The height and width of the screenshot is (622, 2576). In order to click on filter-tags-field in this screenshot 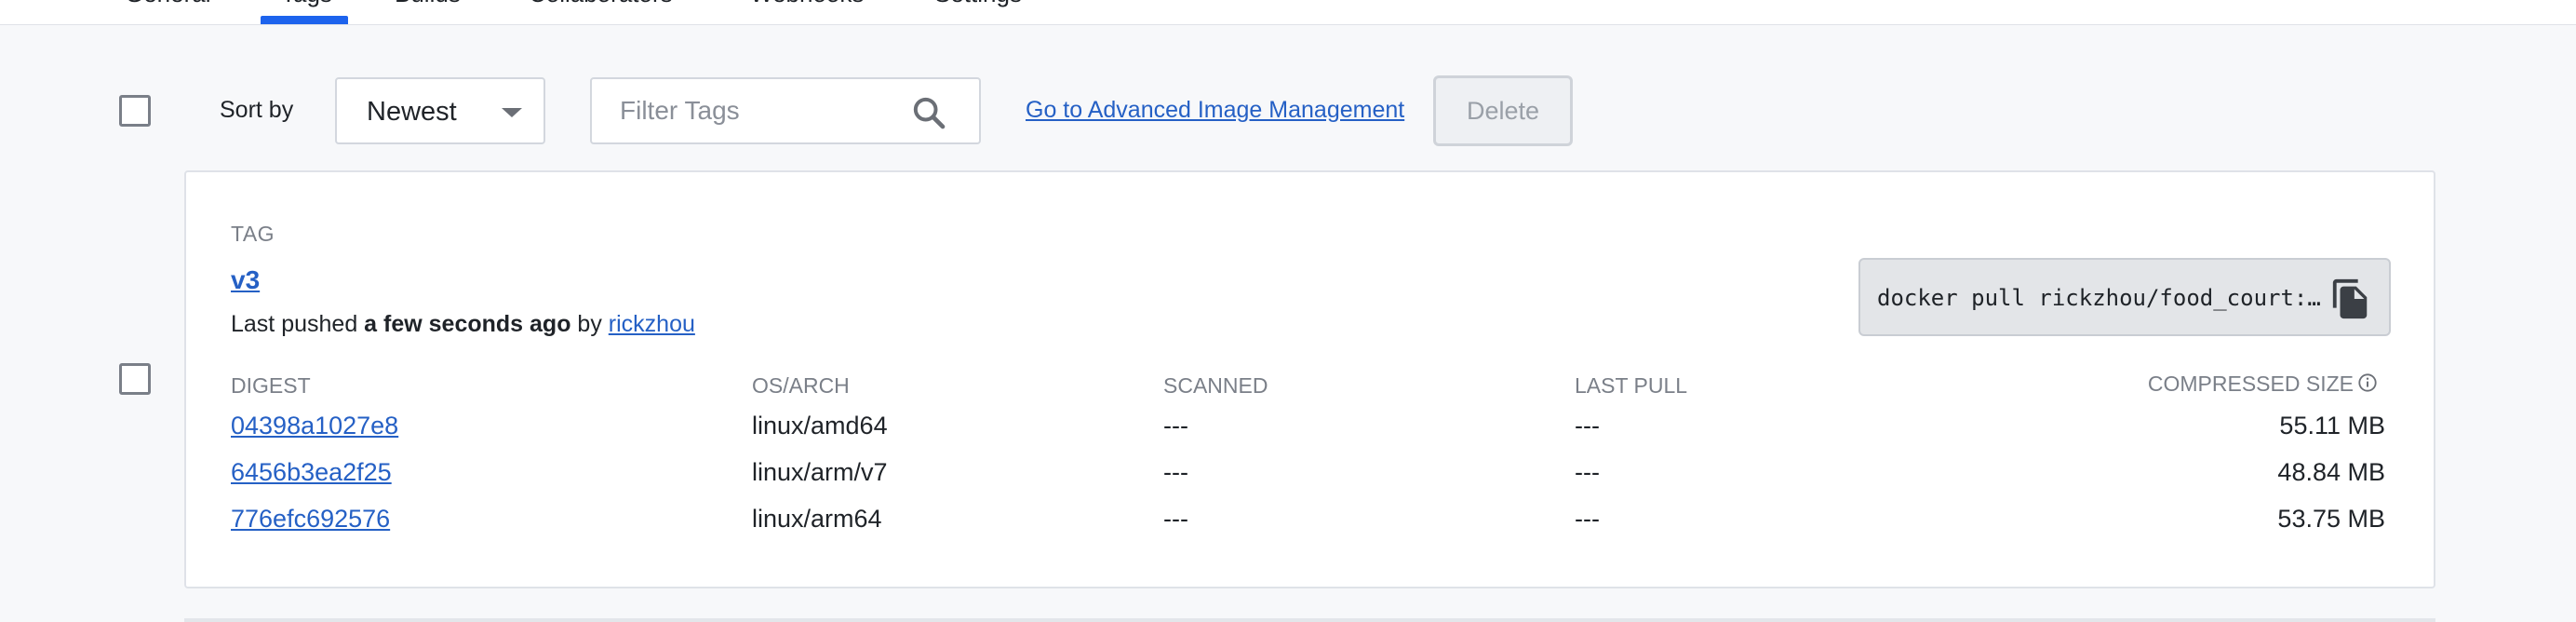, I will do `click(785, 110)`.